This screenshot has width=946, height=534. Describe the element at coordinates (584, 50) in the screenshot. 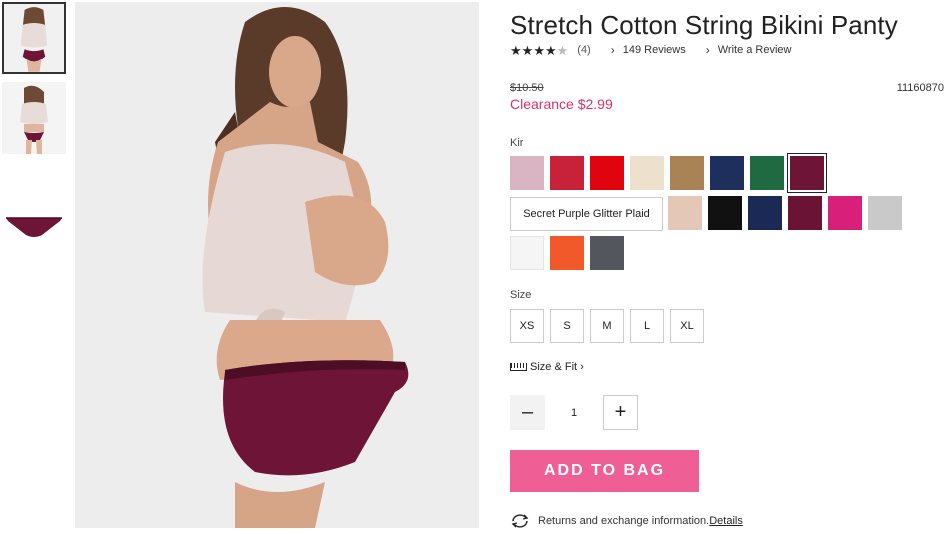

I see `rating-count: (4)` at that location.